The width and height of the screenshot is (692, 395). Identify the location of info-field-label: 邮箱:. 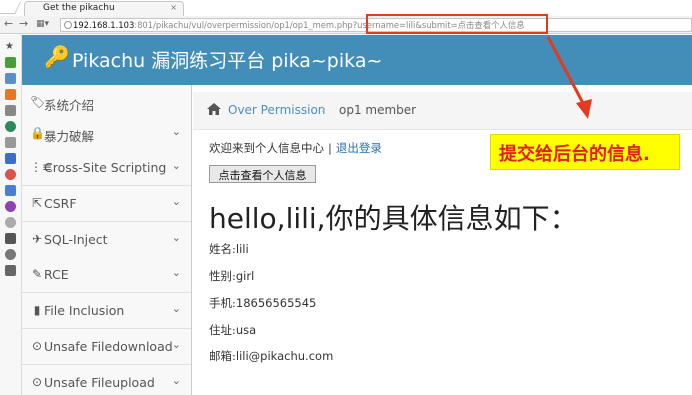
(222, 356).